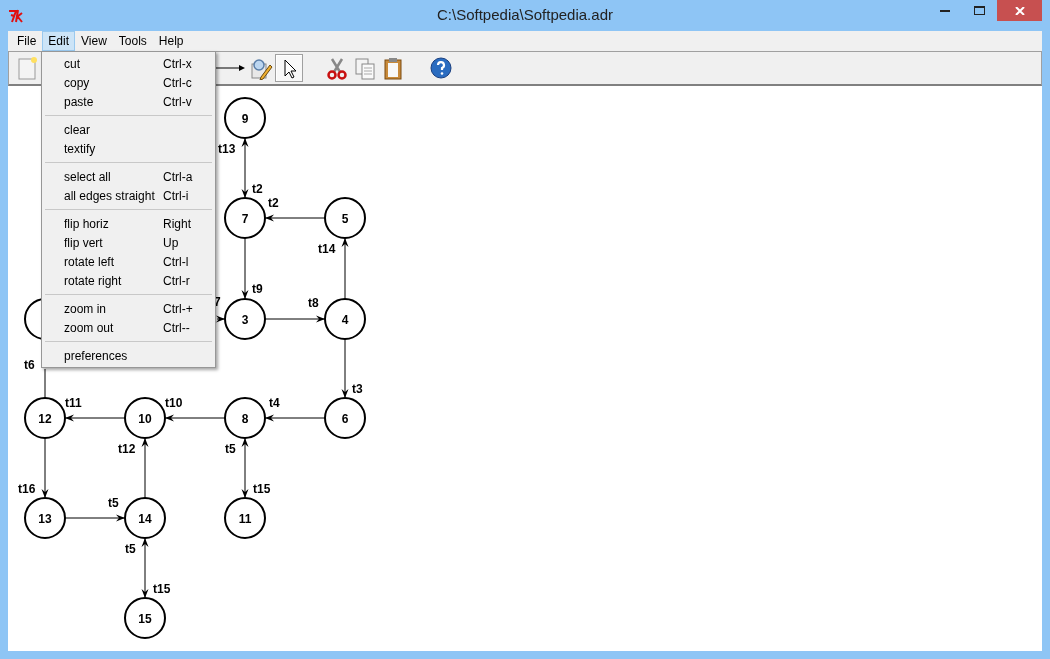  I want to click on minimize-icon, so click(944, 10).